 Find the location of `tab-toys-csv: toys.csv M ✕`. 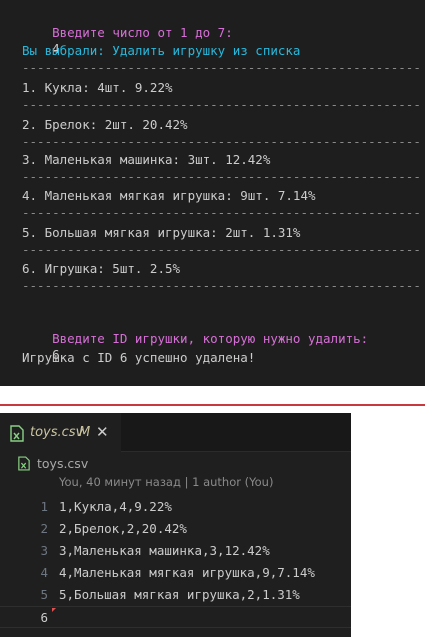

tab-toys-csv: toys.csv M ✕ is located at coordinates (60, 432).